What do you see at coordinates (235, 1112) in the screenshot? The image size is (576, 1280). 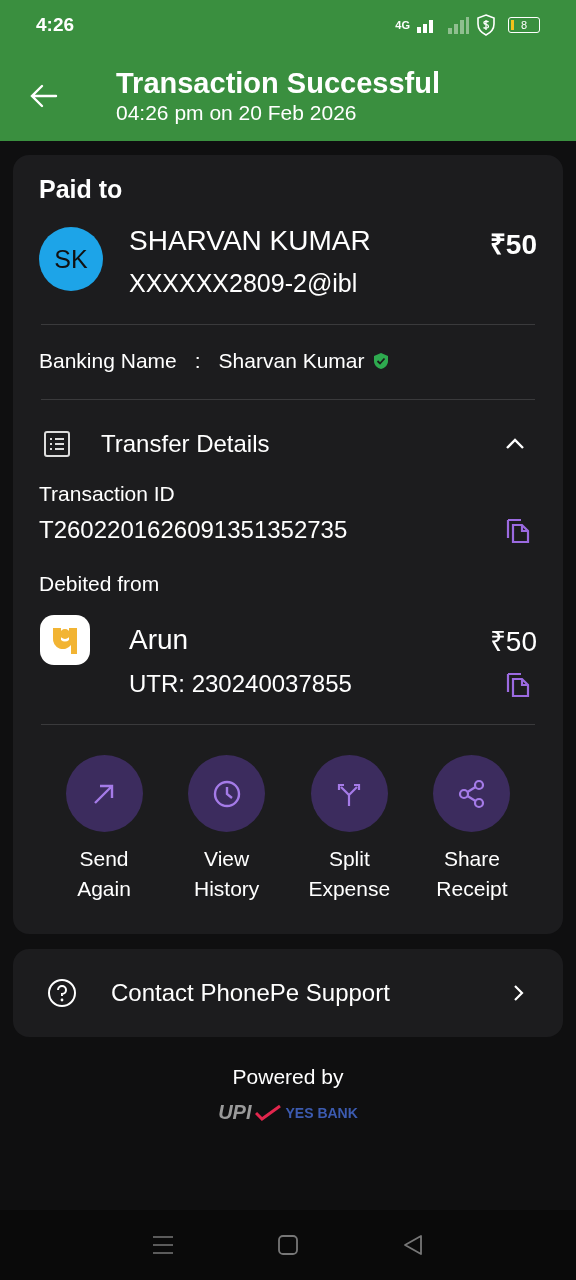 I see `upi-logo: UPI` at bounding box center [235, 1112].